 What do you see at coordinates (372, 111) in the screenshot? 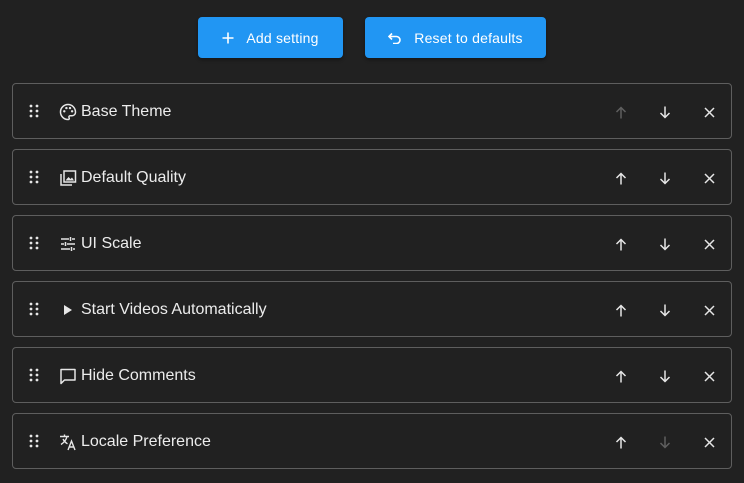
I see `setting-row-base-theme: Base Theme` at bounding box center [372, 111].